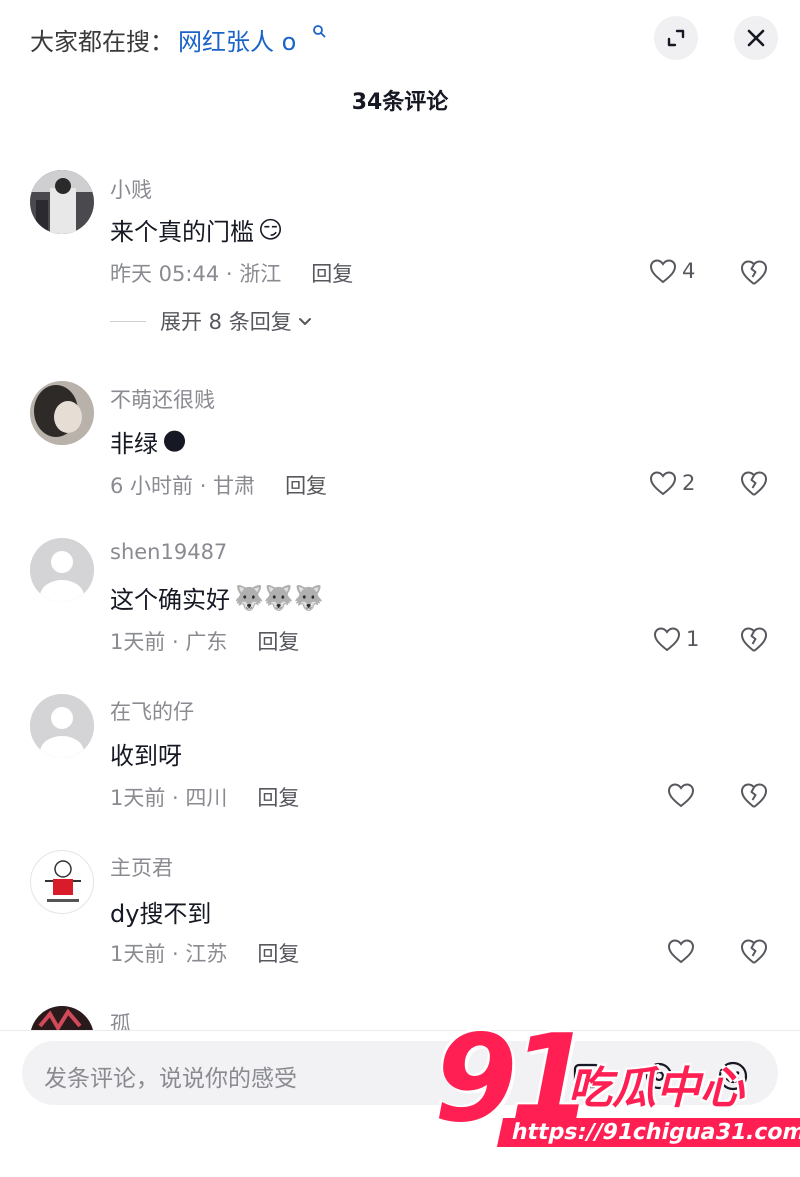  Describe the element at coordinates (689, 483) in the screenshot. I see `like-count: 2` at that location.